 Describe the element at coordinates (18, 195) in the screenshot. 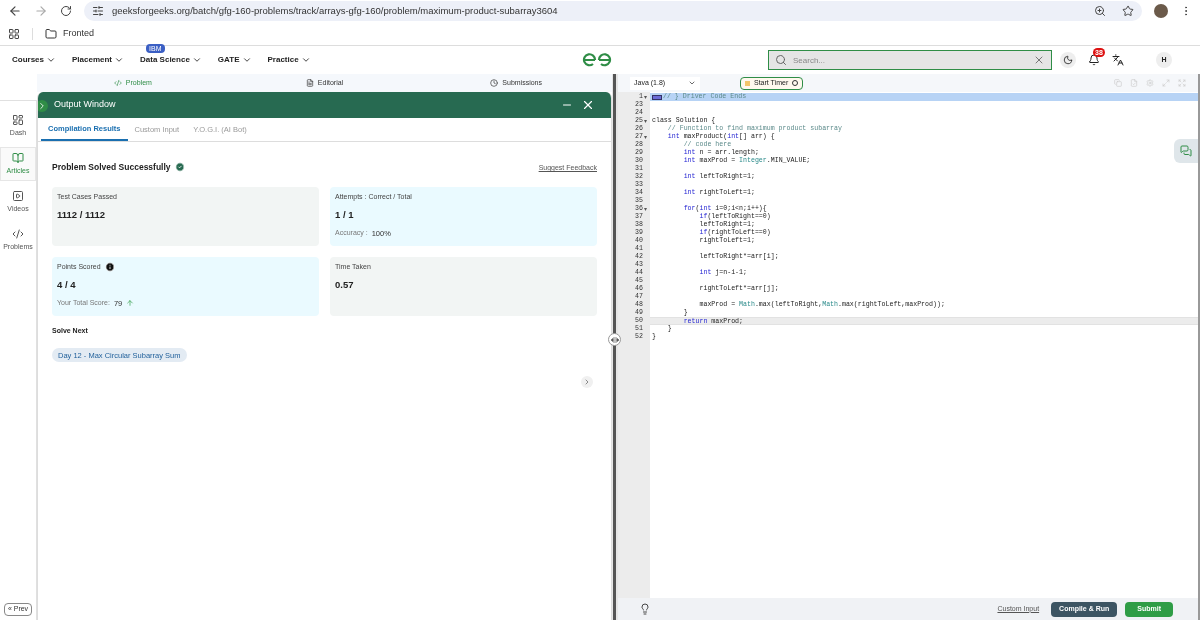

I see `video-icon` at that location.